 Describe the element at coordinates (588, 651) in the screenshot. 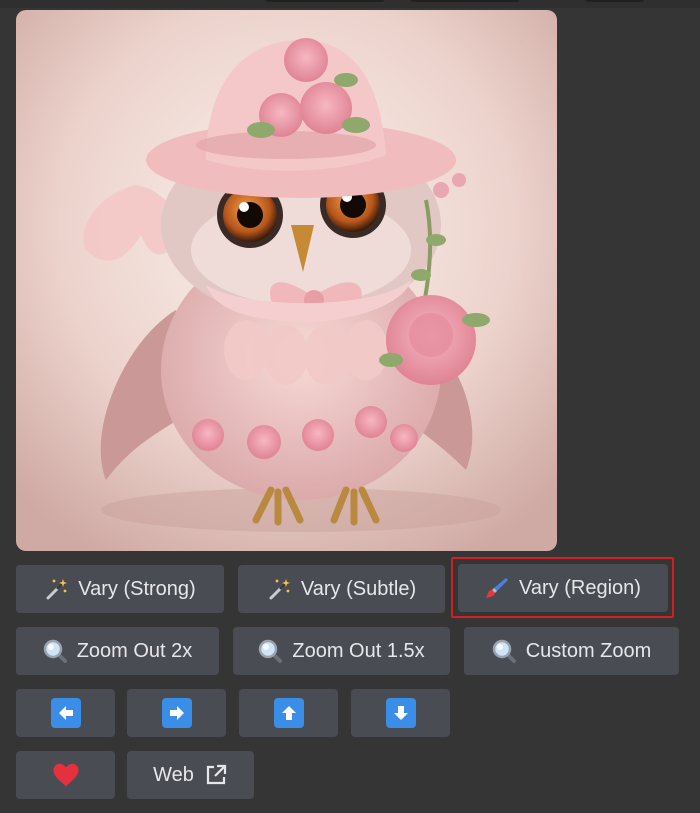

I see `custom-zoom-label: Custom Zoom` at that location.